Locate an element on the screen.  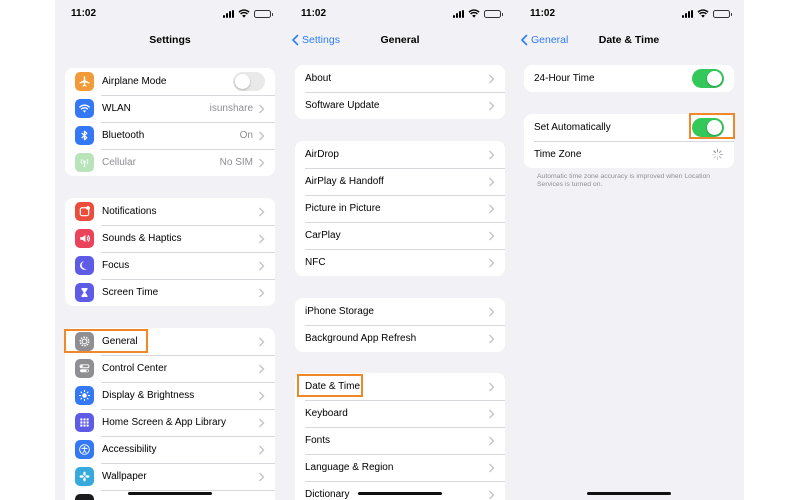
signal-icon is located at coordinates (458, 13).